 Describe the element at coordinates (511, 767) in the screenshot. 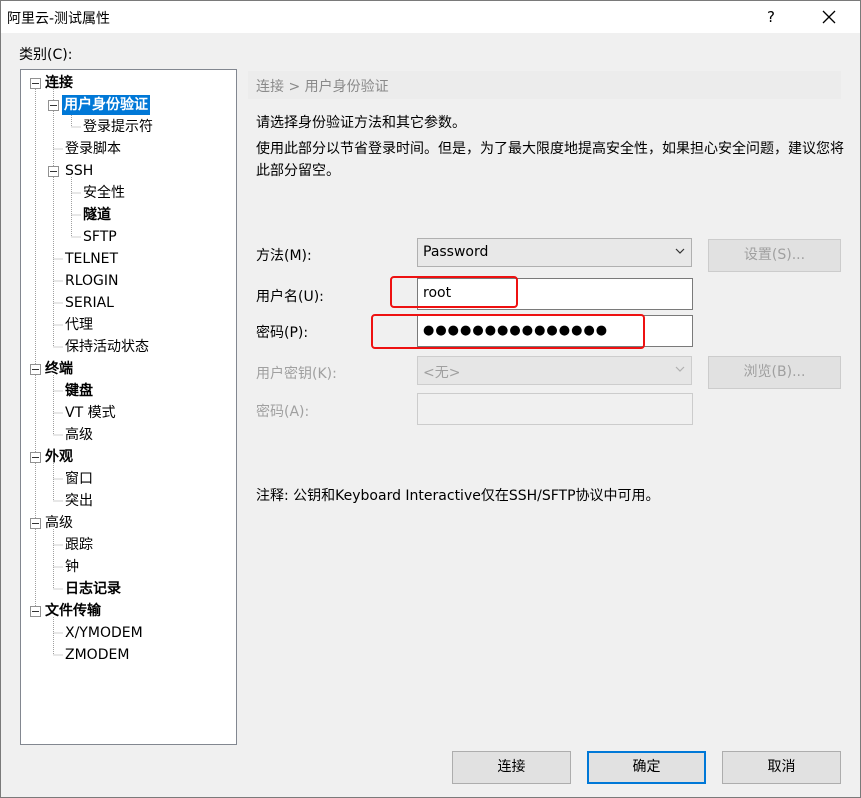

I see `connect-button: 连接` at that location.